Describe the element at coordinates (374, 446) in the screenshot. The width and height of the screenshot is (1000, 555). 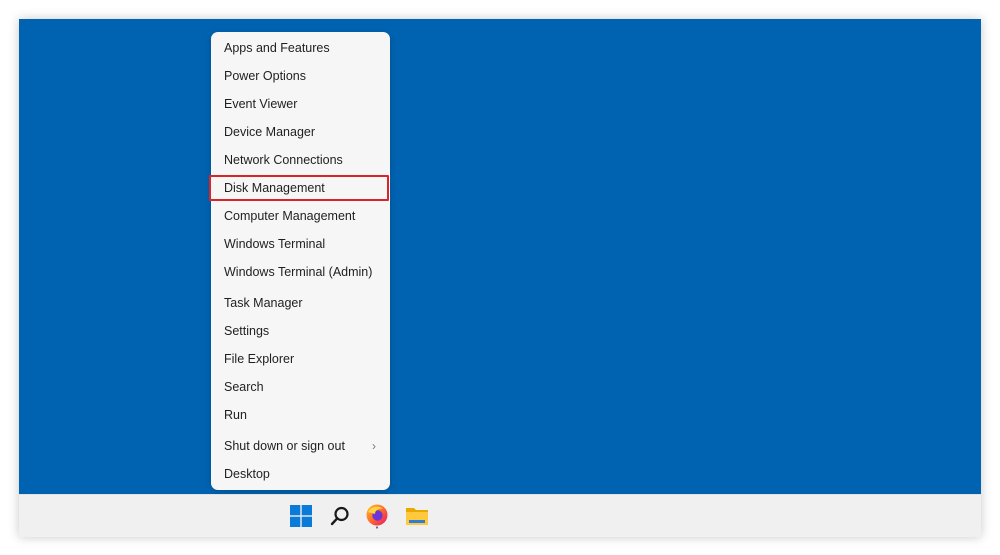
I see `chevron-right-icon: ›` at that location.